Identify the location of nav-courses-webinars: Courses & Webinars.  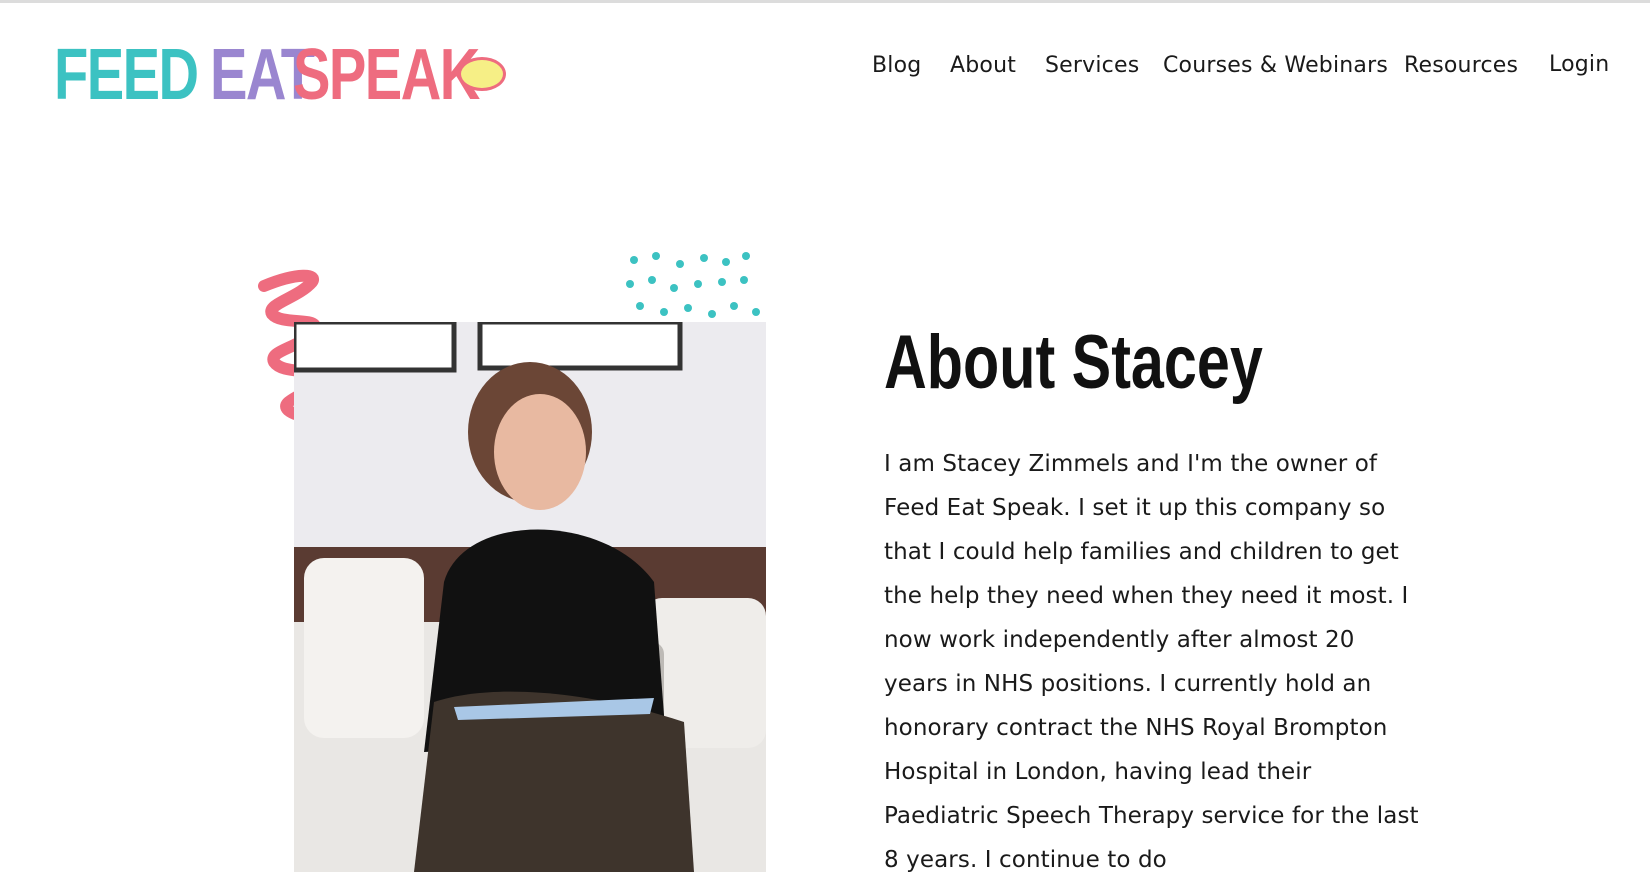
(1275, 65).